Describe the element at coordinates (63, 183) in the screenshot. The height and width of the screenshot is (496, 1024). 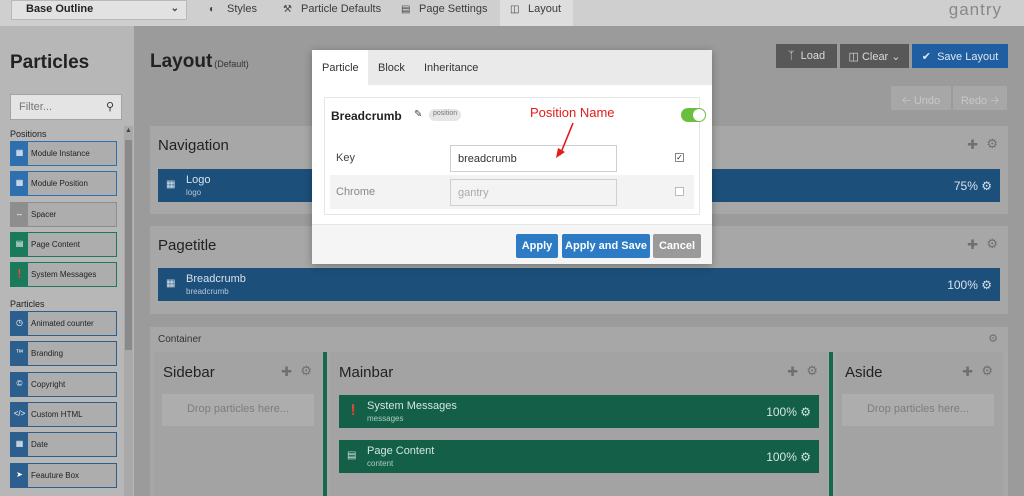
I see `particle-module-position: ▦ Module Position` at that location.